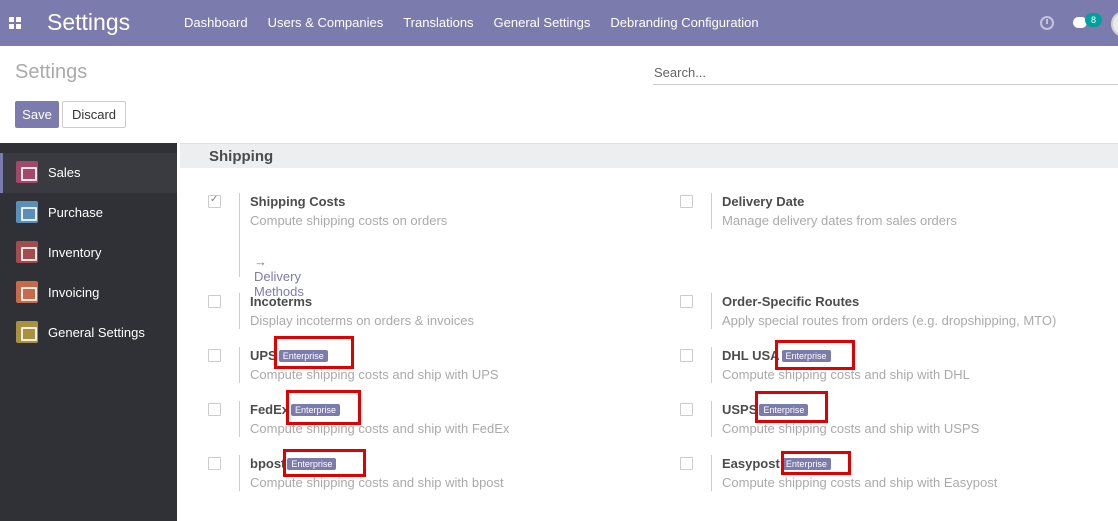 Image resolution: width=1118 pixels, height=521 pixels. I want to click on apps-menu-icon, so click(15, 23).